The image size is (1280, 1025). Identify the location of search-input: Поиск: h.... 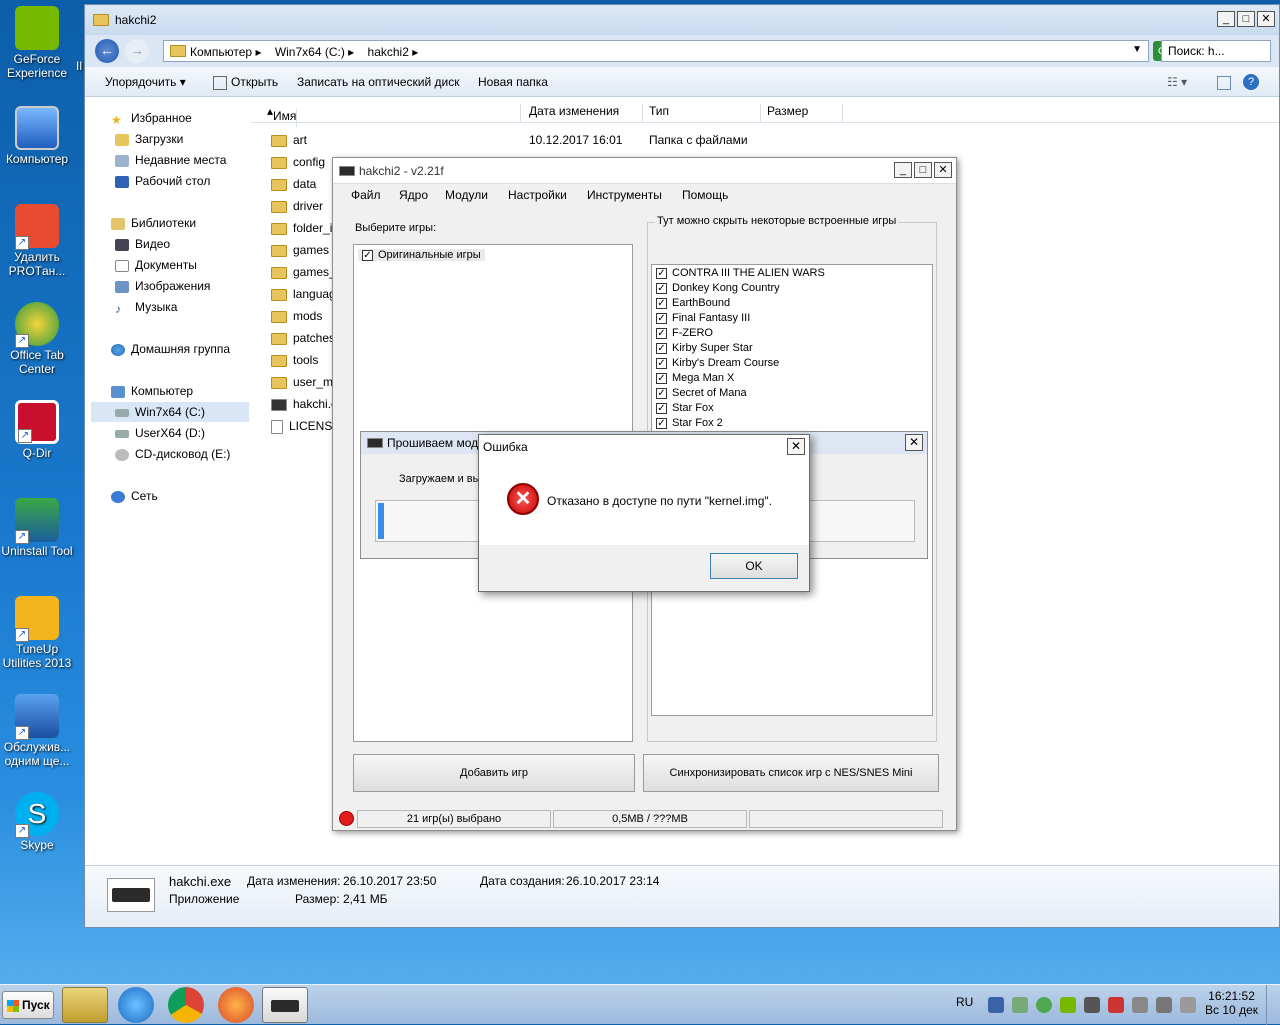
(1216, 51).